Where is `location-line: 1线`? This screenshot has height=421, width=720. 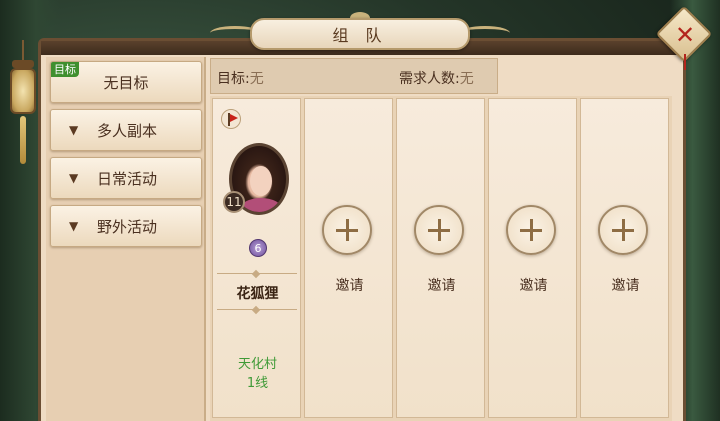
location-line: 1线 is located at coordinates (257, 383).